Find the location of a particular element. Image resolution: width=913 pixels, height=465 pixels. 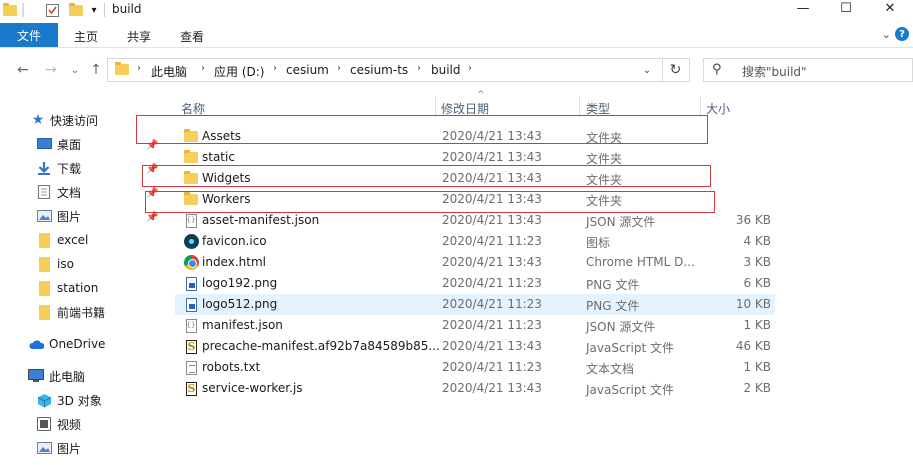

file-row: favicon.ico 2020/4/21 11:23 图标 4 KB is located at coordinates (475, 241).